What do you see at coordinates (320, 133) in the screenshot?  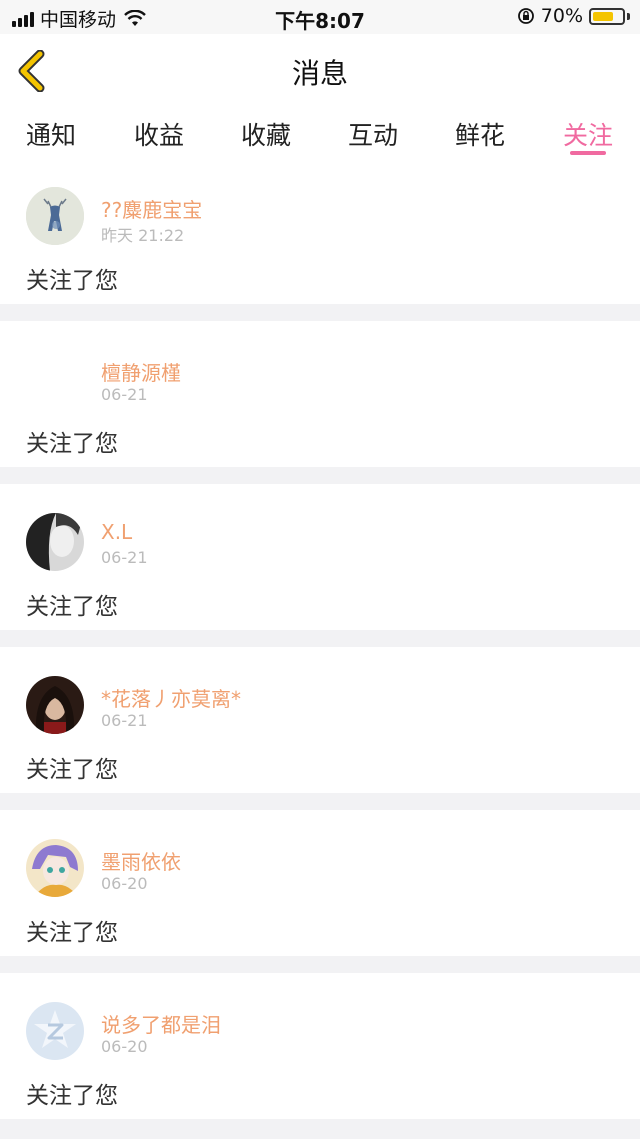 I see `tab-bar: 通知 收益 收藏 互动 鲜花 关注` at bounding box center [320, 133].